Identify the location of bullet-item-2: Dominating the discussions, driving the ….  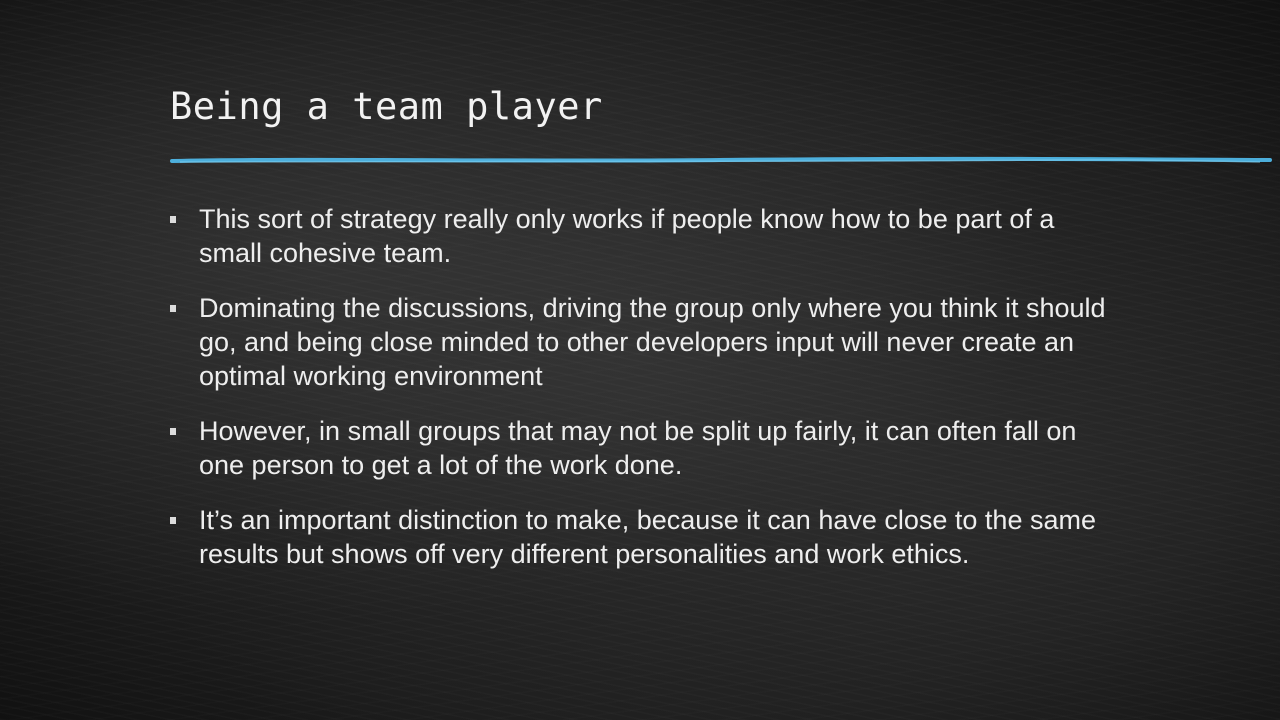
(645, 342).